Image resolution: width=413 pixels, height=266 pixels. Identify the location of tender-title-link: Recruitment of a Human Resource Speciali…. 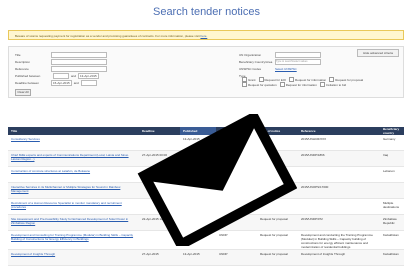
(66, 205).